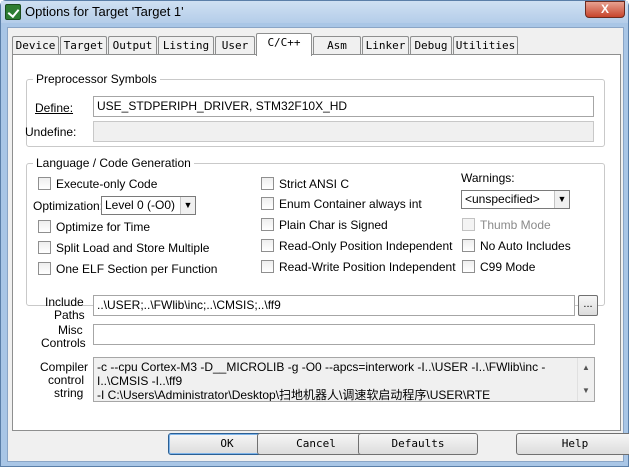  I want to click on misc-label-2: Controls, so click(63, 343).